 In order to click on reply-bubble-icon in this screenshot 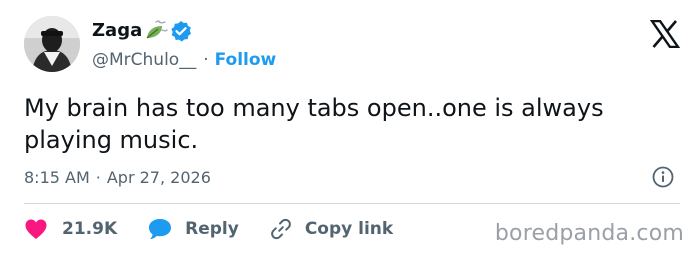, I will do `click(160, 229)`.